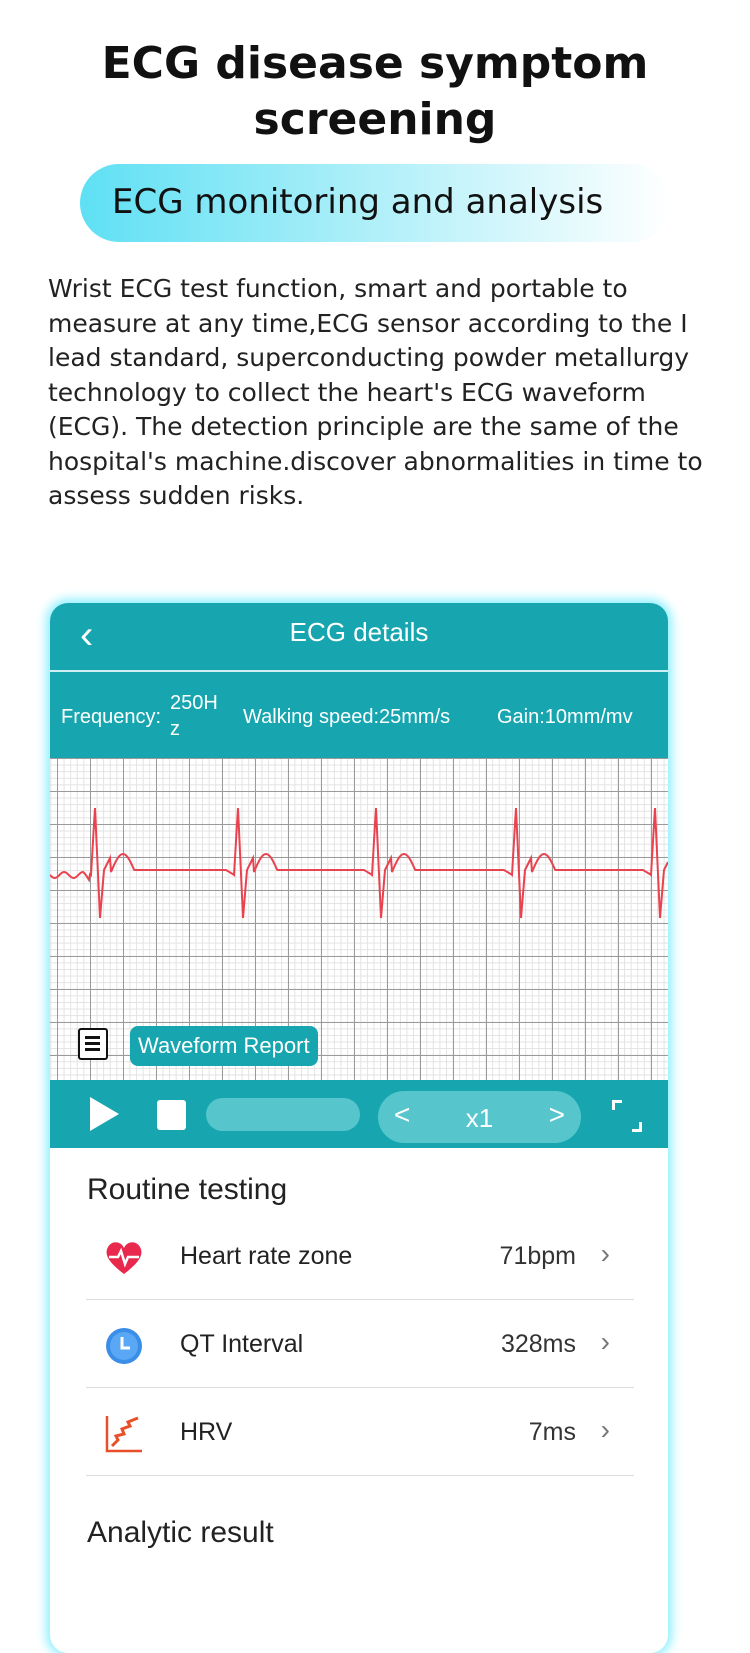 The height and width of the screenshot is (1653, 750). What do you see at coordinates (358, 202) in the screenshot?
I see `subtitle: ECG monitoring and analysis` at bounding box center [358, 202].